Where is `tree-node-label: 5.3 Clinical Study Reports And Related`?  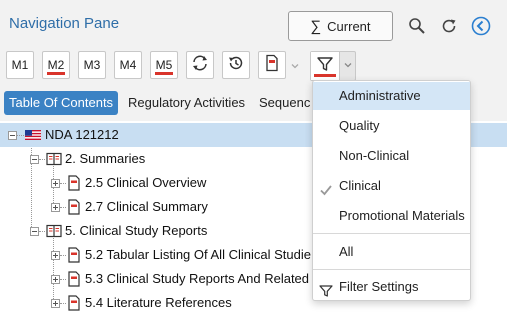 tree-node-label: 5.3 Clinical Study Reports And Related is located at coordinates (197, 278).